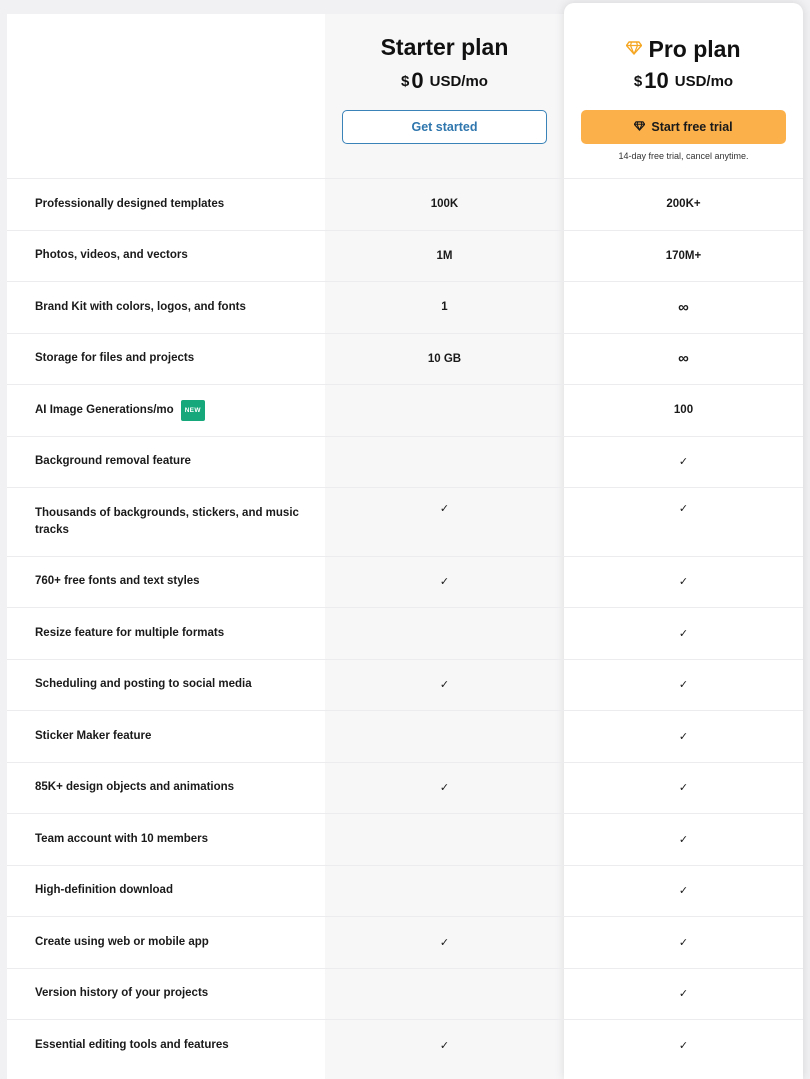  I want to click on feature-row: 85K+ design objects and animations ✓ ✓, so click(405, 787).